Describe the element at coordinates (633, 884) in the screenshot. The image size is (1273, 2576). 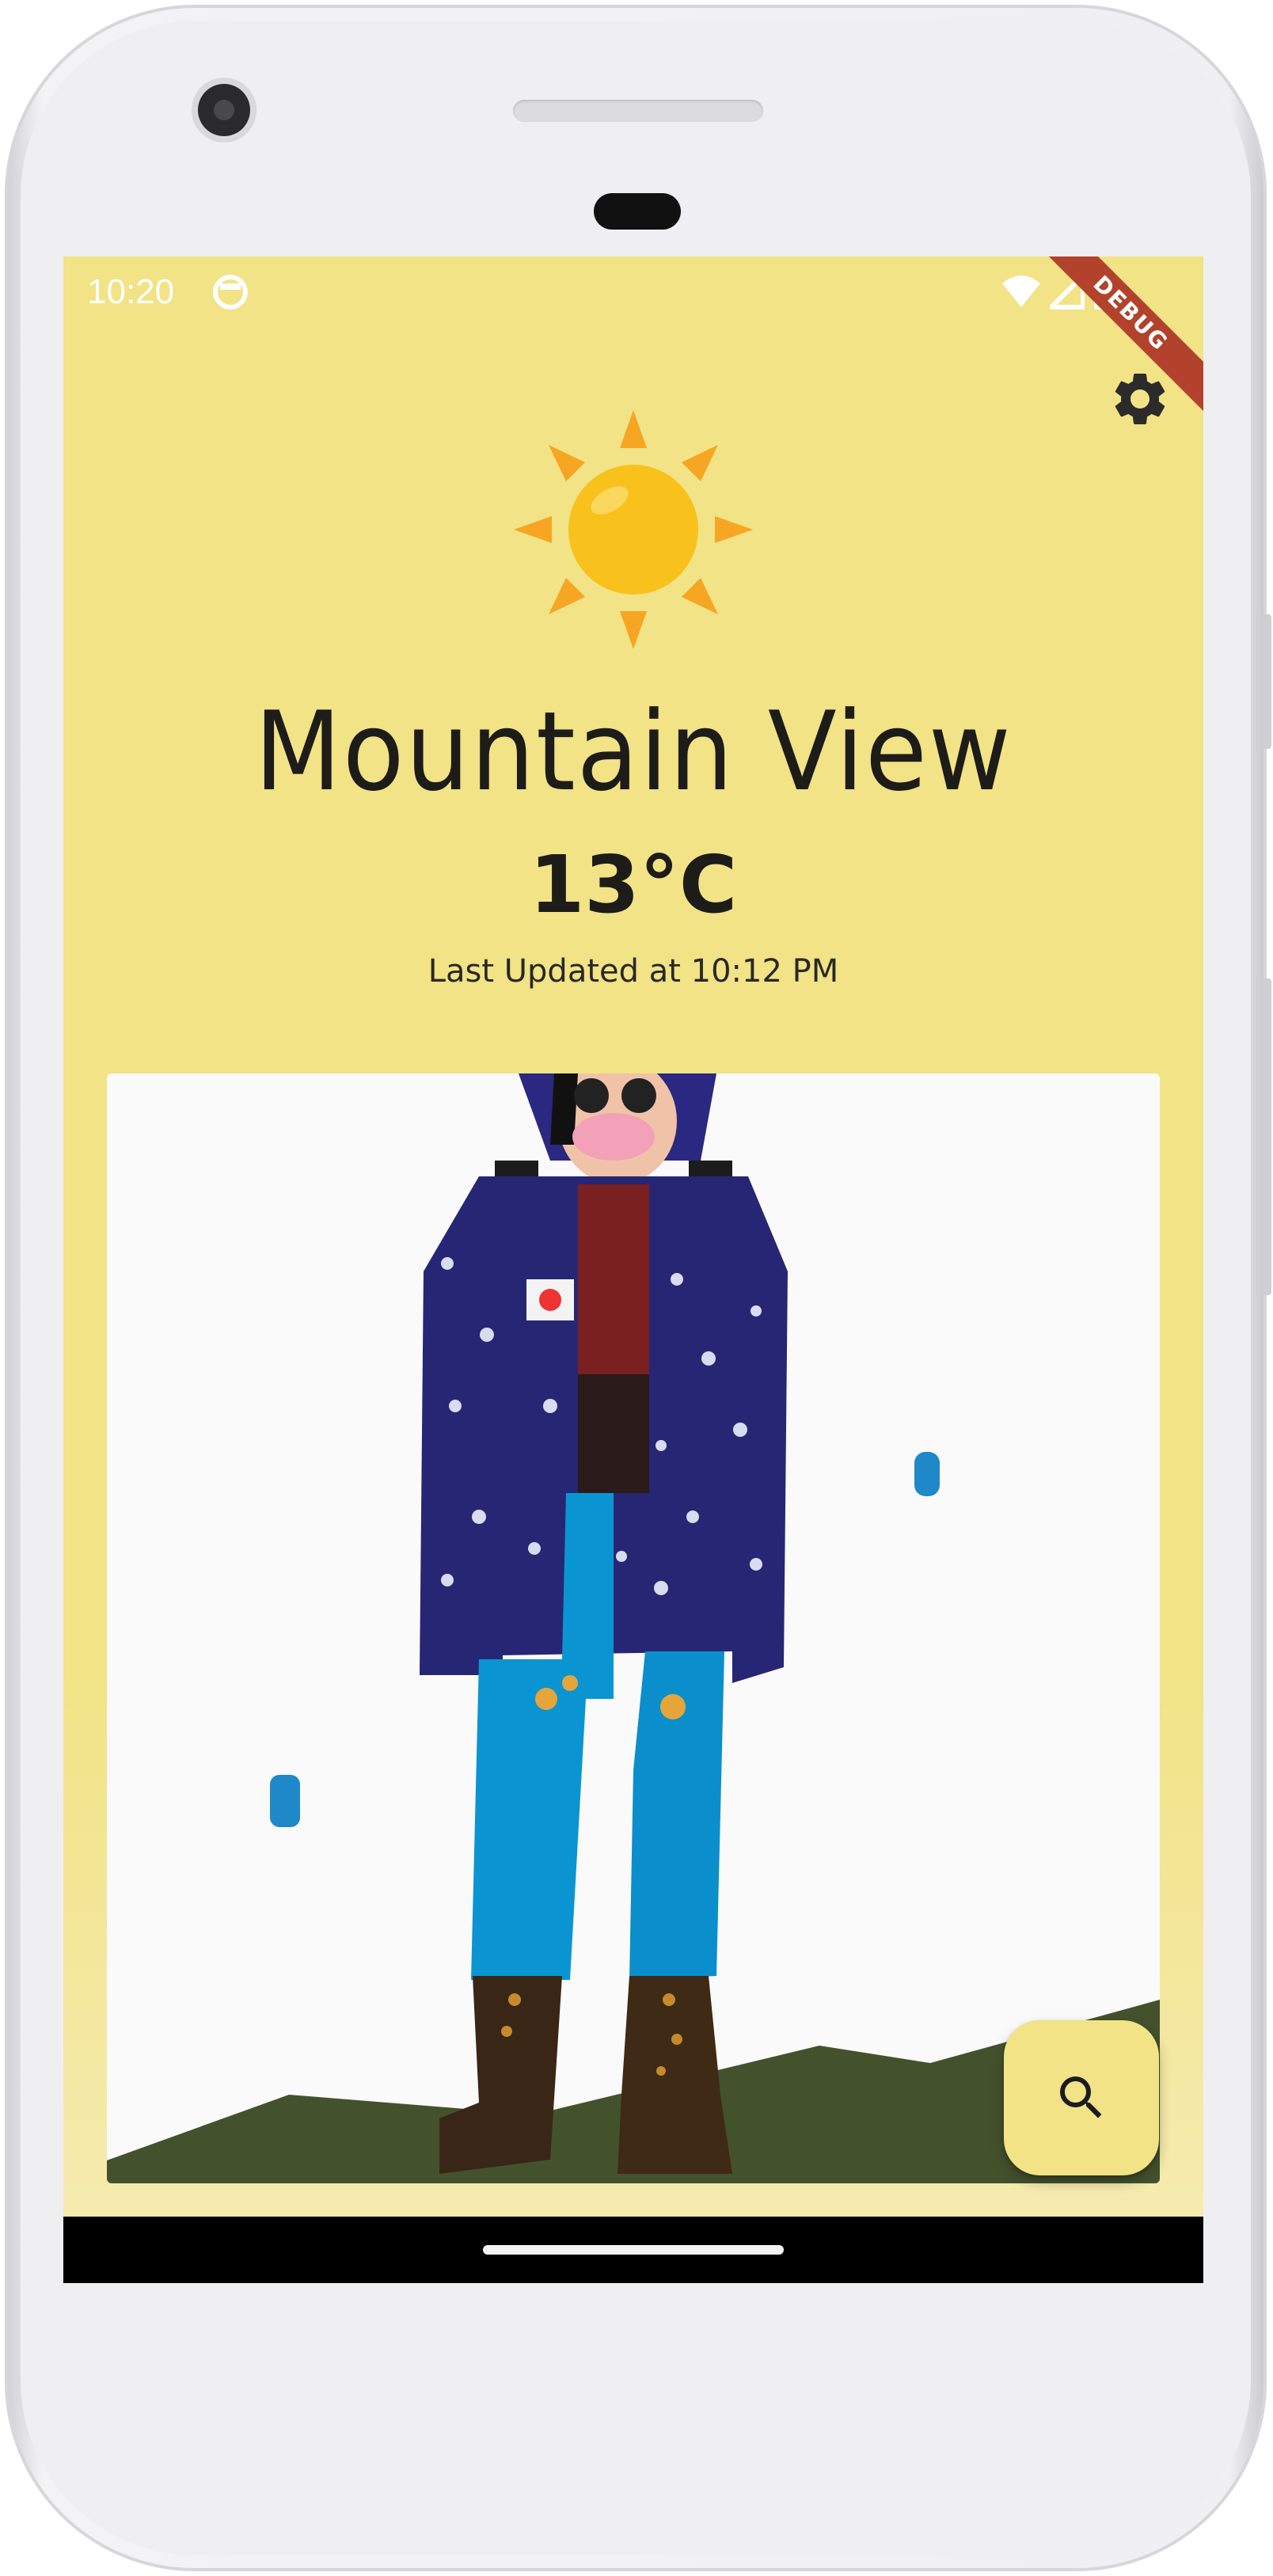
I see `temperature: 13°C` at that location.